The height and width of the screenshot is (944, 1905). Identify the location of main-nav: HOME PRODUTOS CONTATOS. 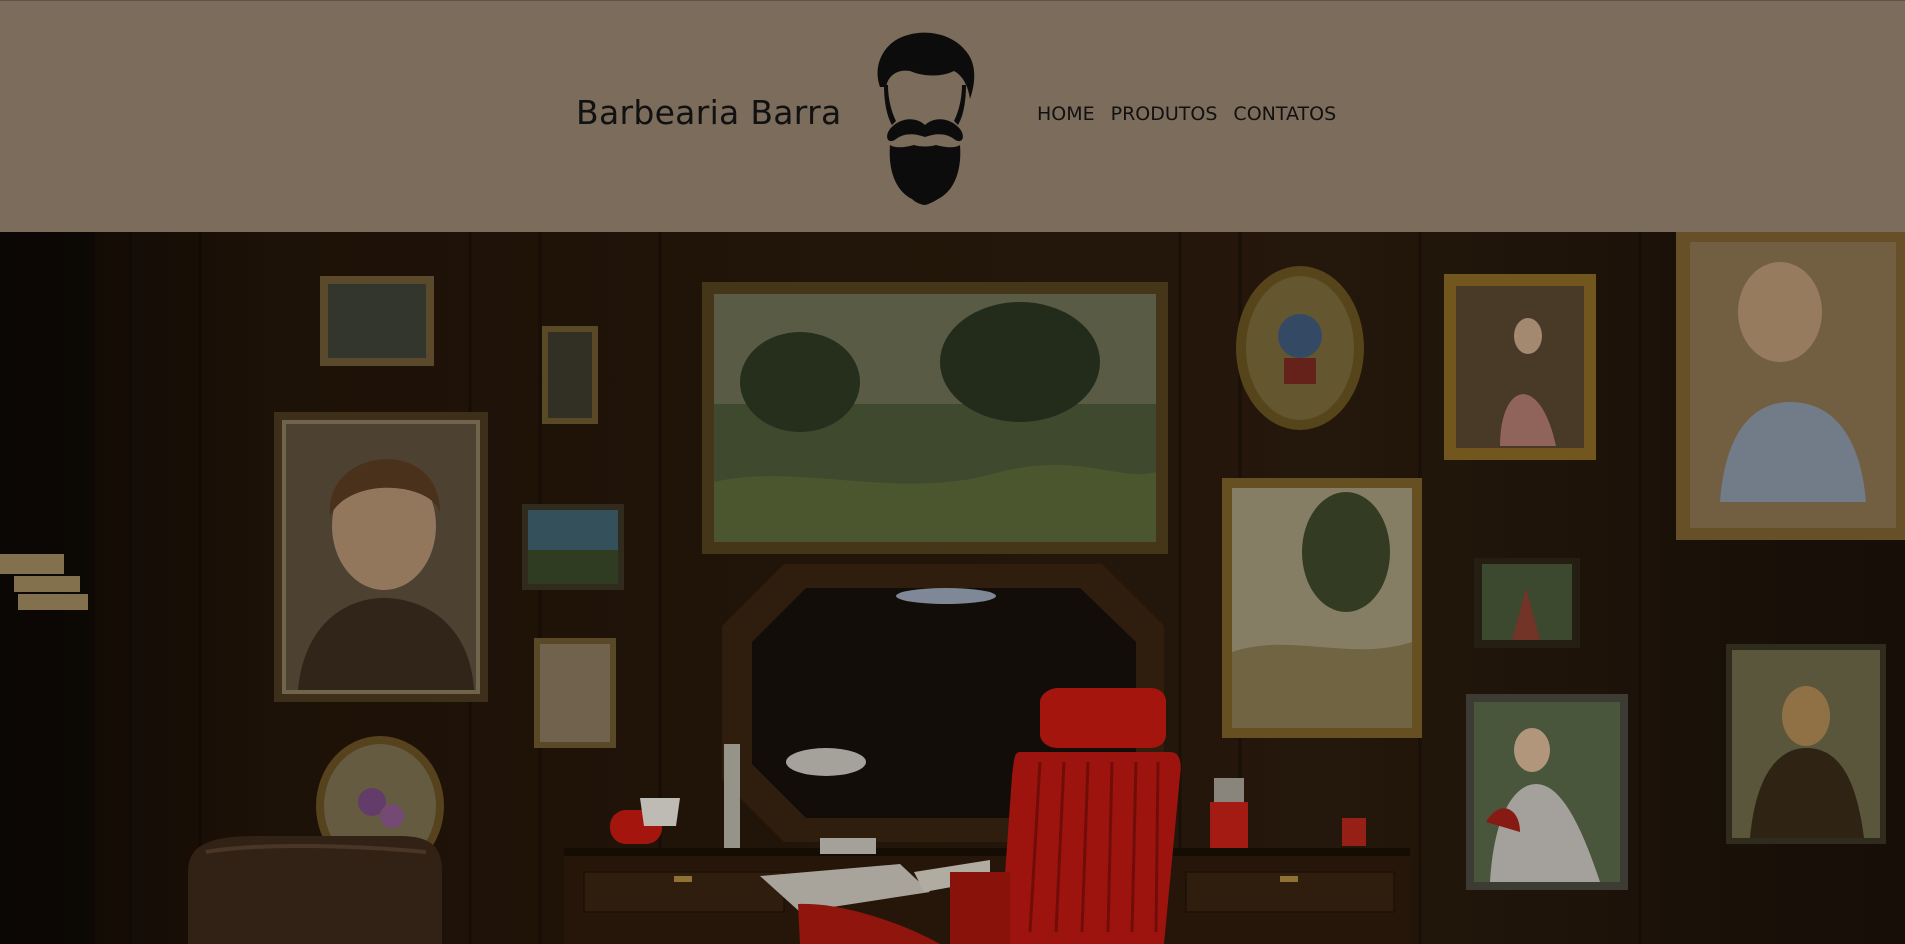
(1186, 114).